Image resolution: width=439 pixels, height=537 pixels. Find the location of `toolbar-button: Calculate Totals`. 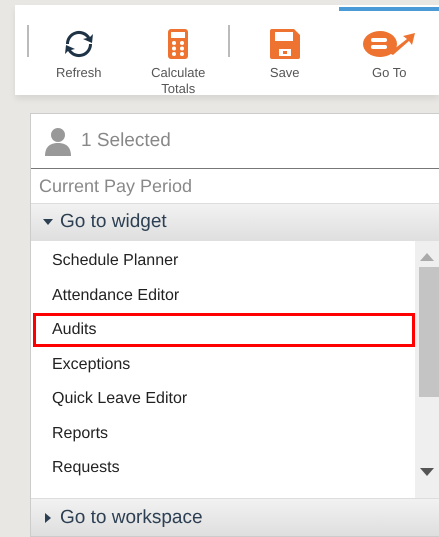

toolbar-button: Calculate Totals is located at coordinates (178, 52).